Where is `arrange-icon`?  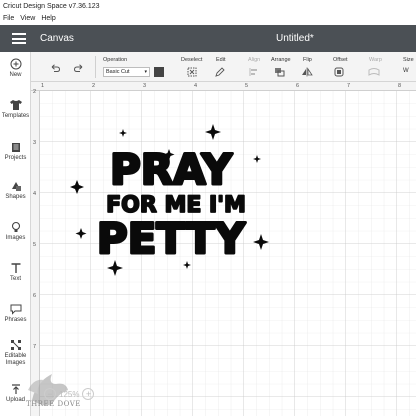 arrange-icon is located at coordinates (280, 72).